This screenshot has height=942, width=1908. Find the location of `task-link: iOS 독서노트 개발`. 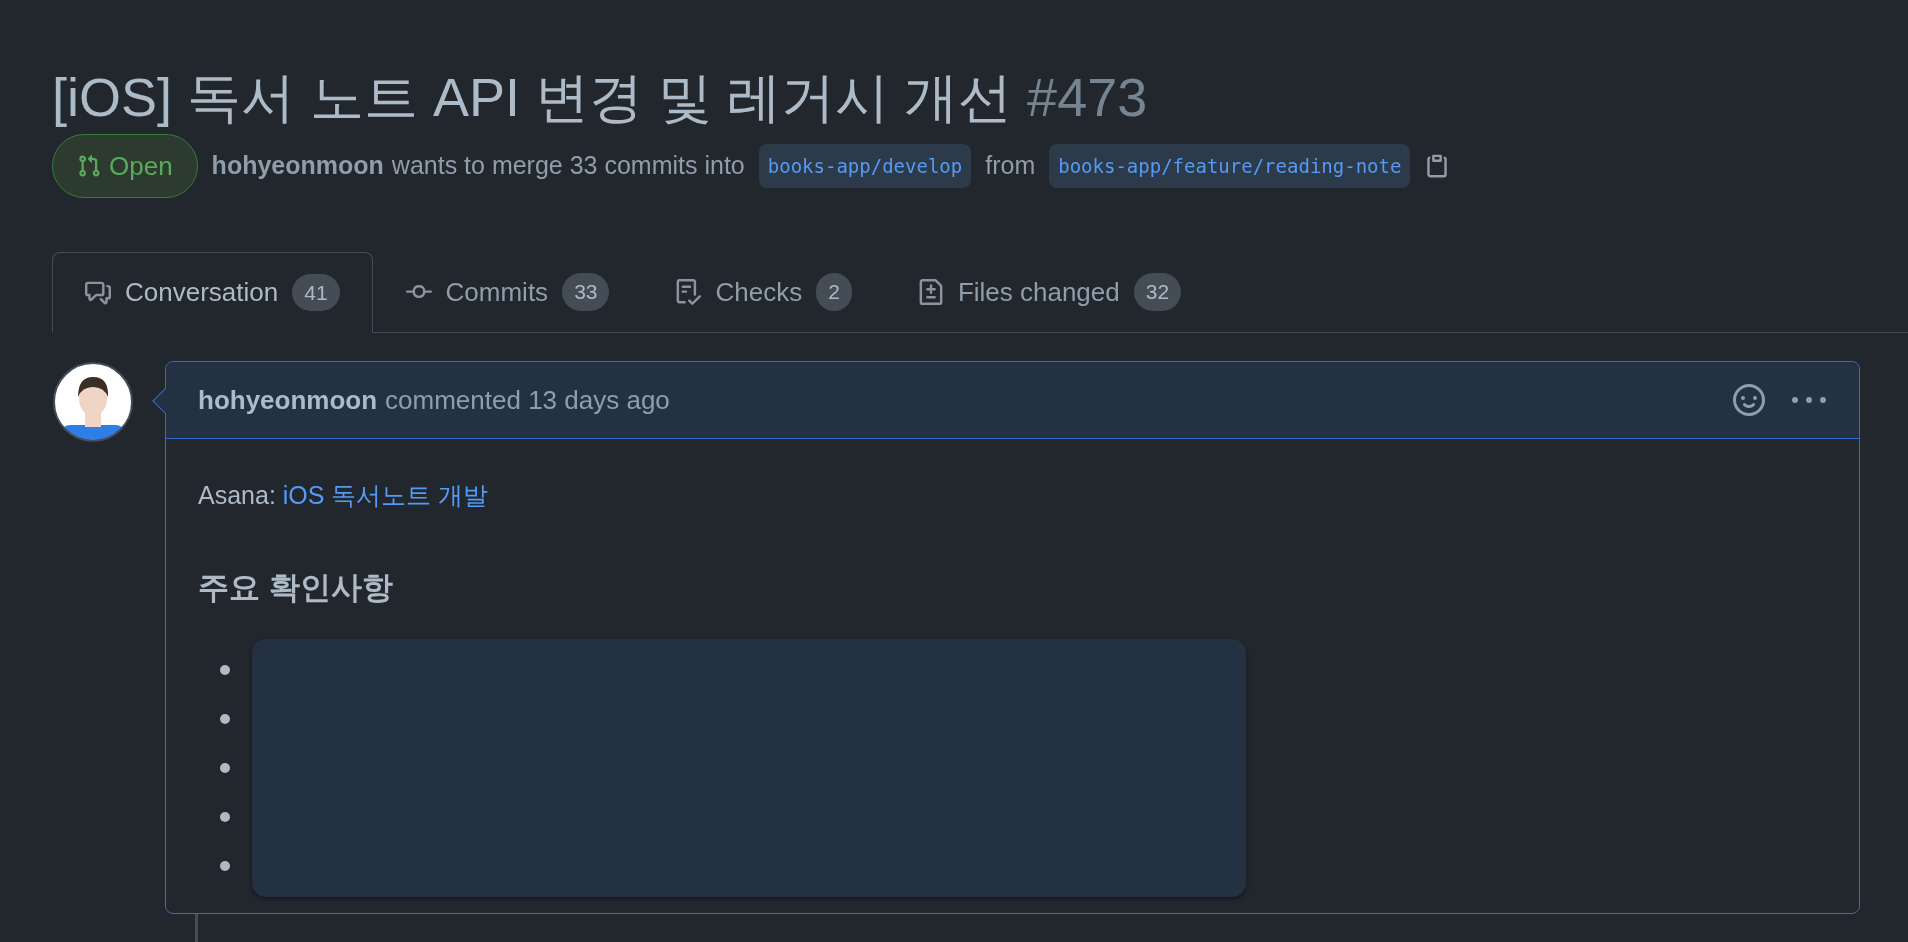

task-link: iOS 독서노트 개발 is located at coordinates (385, 495).